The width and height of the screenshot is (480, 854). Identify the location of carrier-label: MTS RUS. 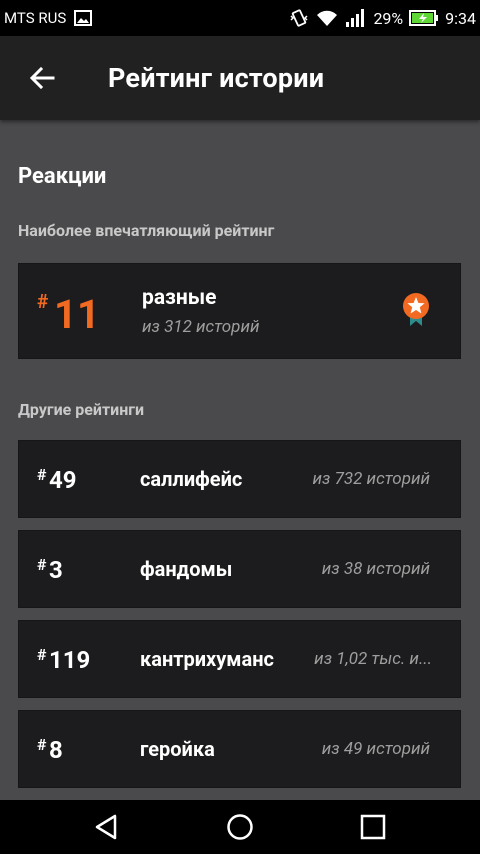
(35, 18).